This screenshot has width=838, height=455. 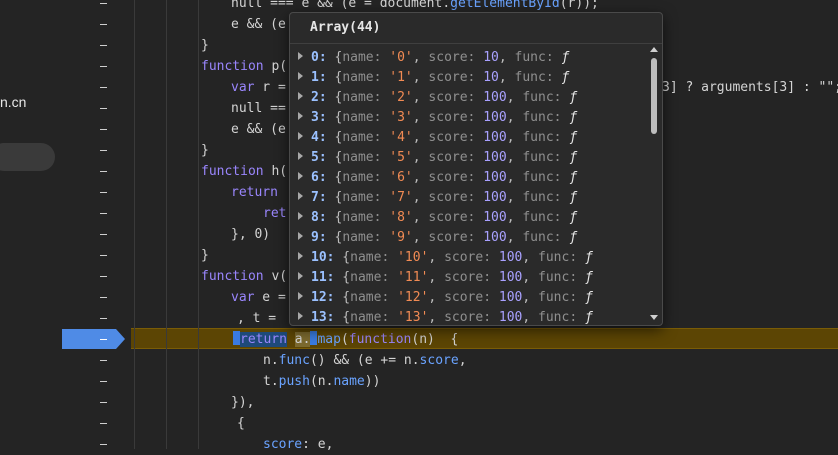 I want to click on code-token: t., so click(x=271, y=381).